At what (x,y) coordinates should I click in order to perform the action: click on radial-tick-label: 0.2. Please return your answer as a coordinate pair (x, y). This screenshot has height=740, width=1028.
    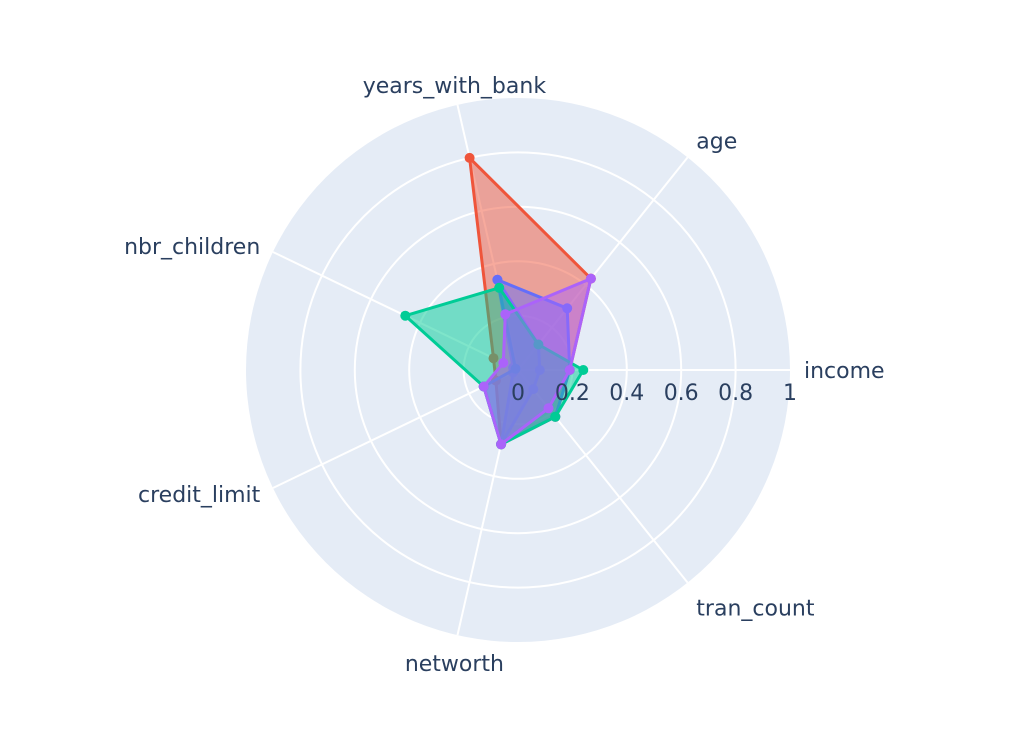
    Looking at the image, I should click on (572, 393).